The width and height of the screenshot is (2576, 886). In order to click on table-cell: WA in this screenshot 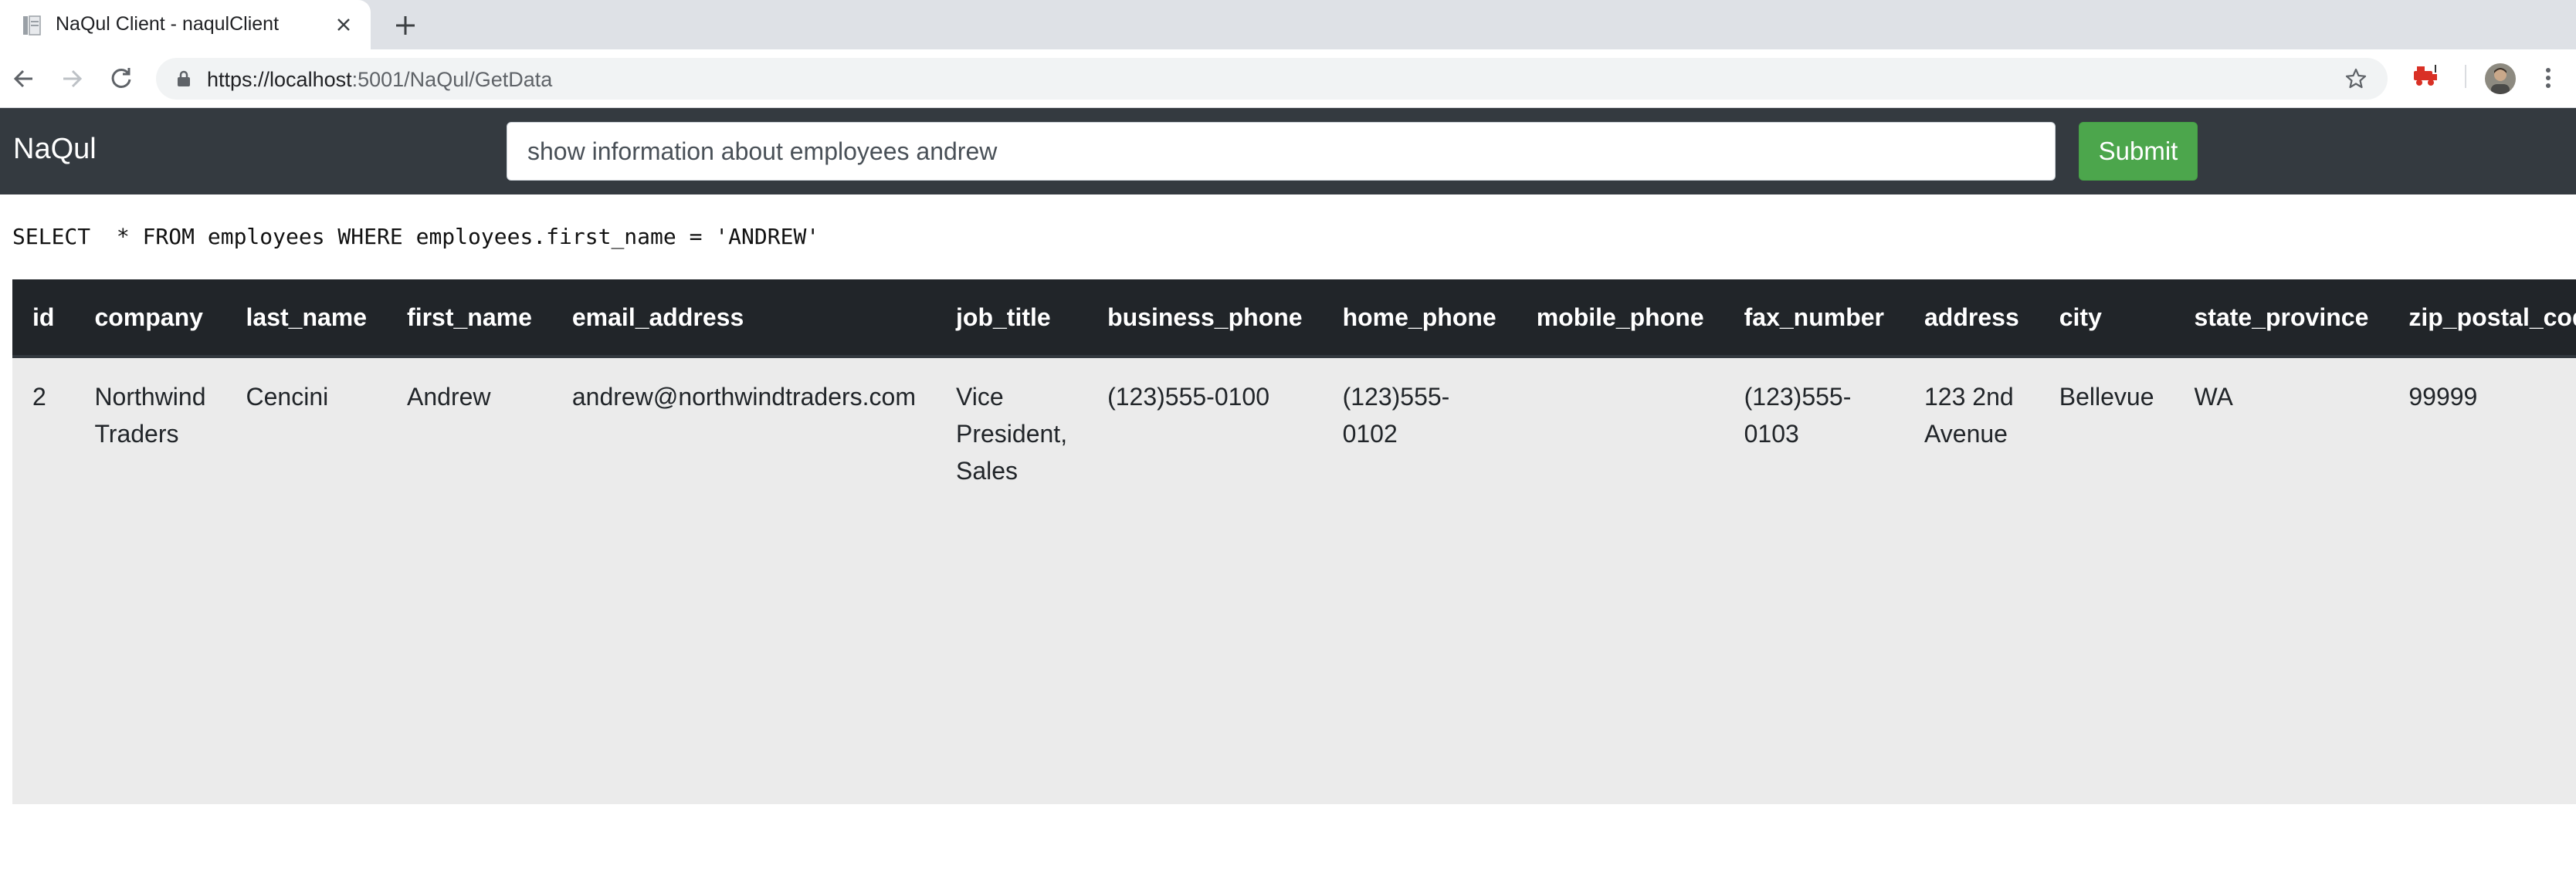, I will do `click(2213, 397)`.